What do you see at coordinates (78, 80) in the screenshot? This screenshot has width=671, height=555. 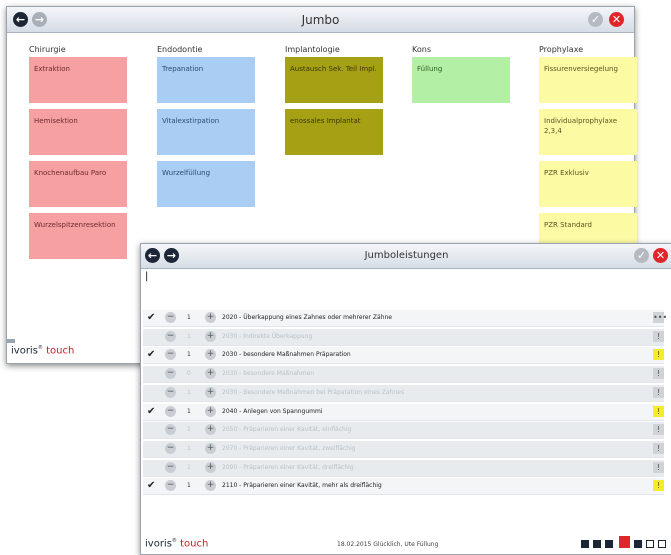 I see `tile-extraktion: Extraktion` at bounding box center [78, 80].